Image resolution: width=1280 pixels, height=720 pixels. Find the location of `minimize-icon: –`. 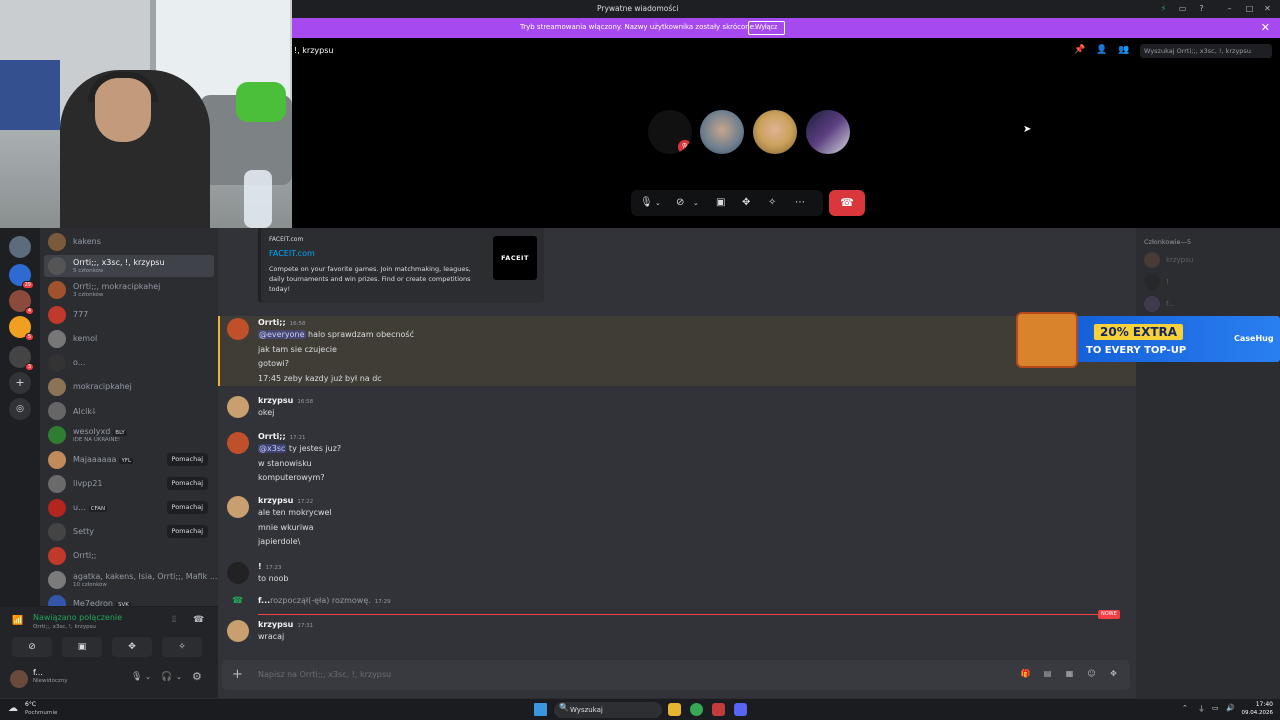

minimize-icon: – is located at coordinates (1229, 9).